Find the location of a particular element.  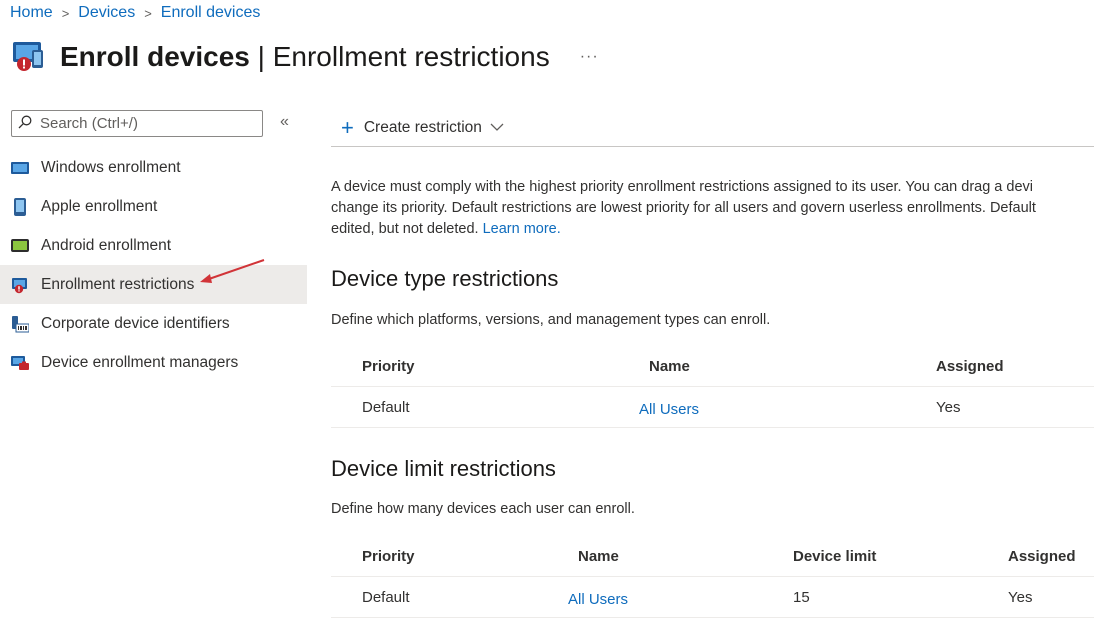

breadcrumb: Home > Devices > Enroll devices is located at coordinates (135, 13).